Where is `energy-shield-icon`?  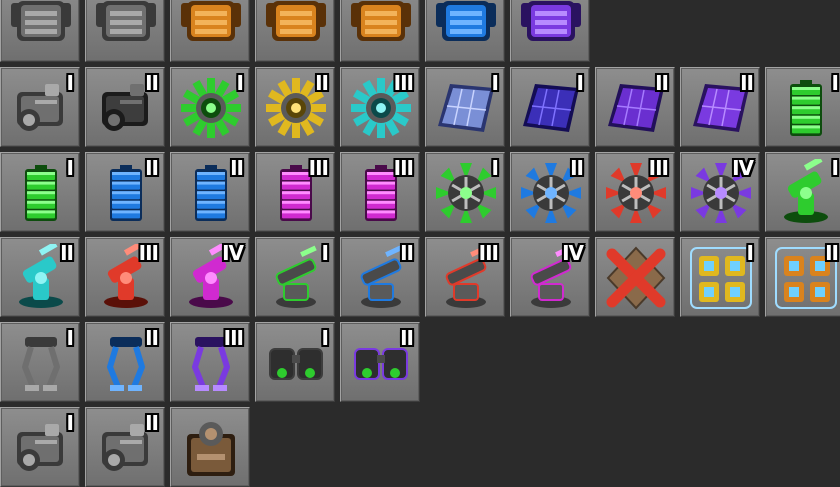
energy-shield-icon is located at coordinates (211, 108).